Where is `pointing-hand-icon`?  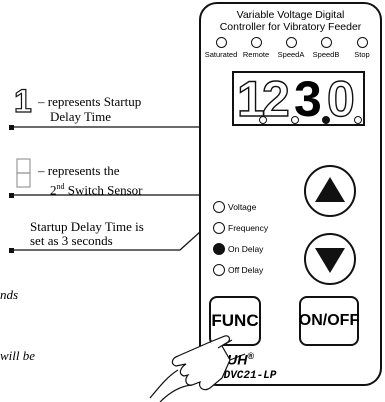
pointing-hand-icon is located at coordinates (197, 368).